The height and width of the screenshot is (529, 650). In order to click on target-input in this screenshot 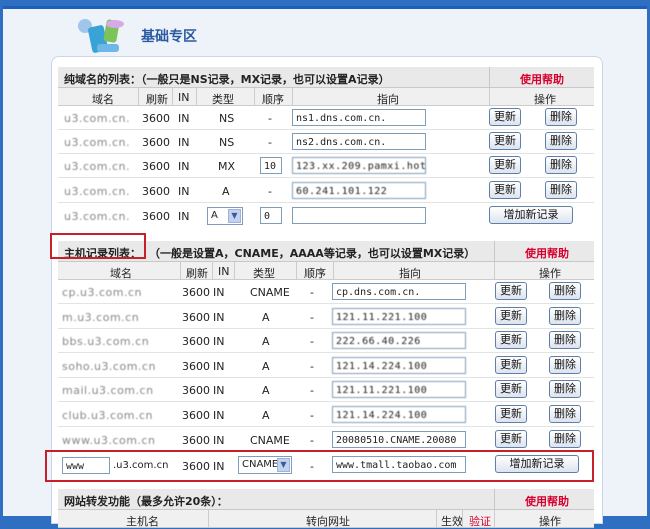, I will do `click(359, 215)`.